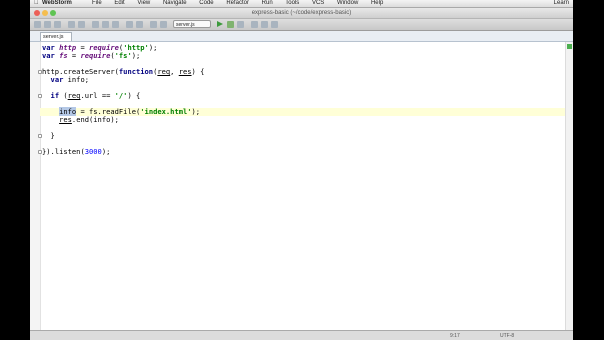 The image size is (604, 340). Describe the element at coordinates (87, 79) in the screenshot. I see `text-token: ;` at that location.